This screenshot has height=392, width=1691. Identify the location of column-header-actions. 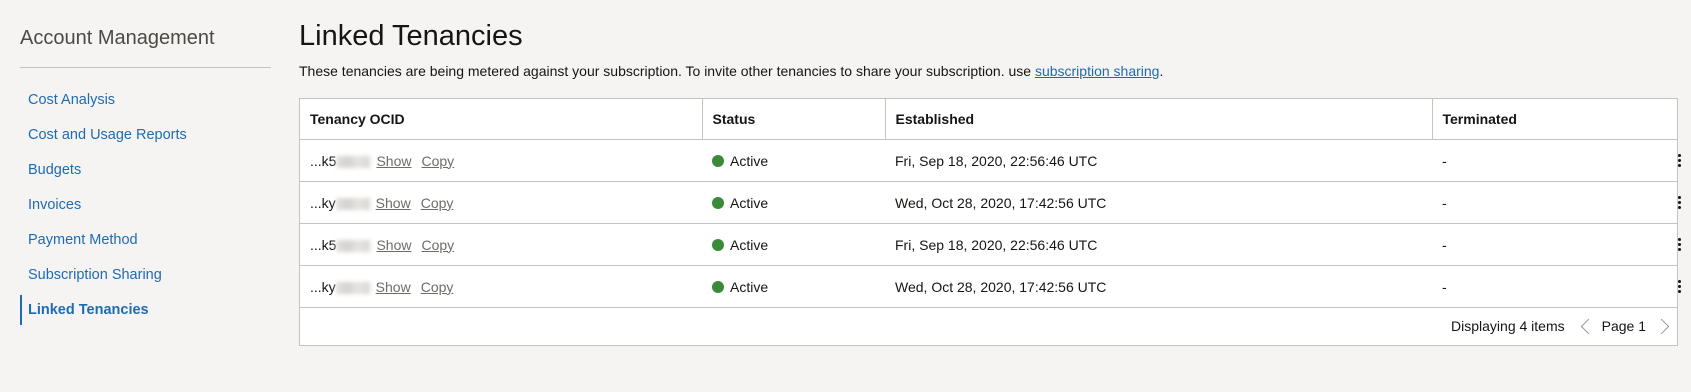
(1670, 119).